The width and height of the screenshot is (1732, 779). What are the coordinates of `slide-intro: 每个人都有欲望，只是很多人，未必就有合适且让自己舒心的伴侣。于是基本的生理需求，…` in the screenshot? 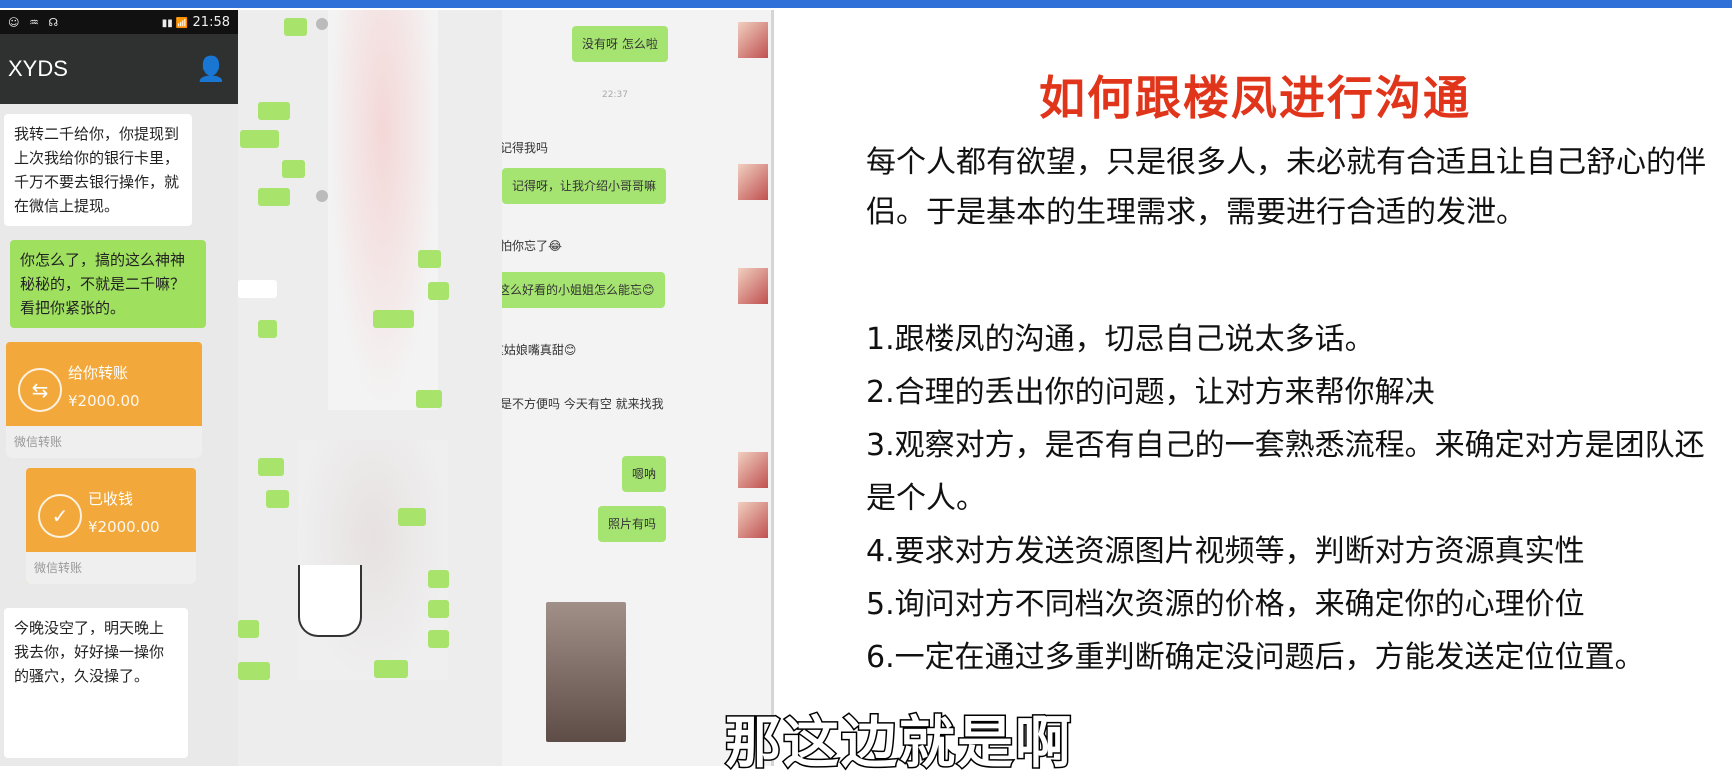 It's located at (1286, 187).